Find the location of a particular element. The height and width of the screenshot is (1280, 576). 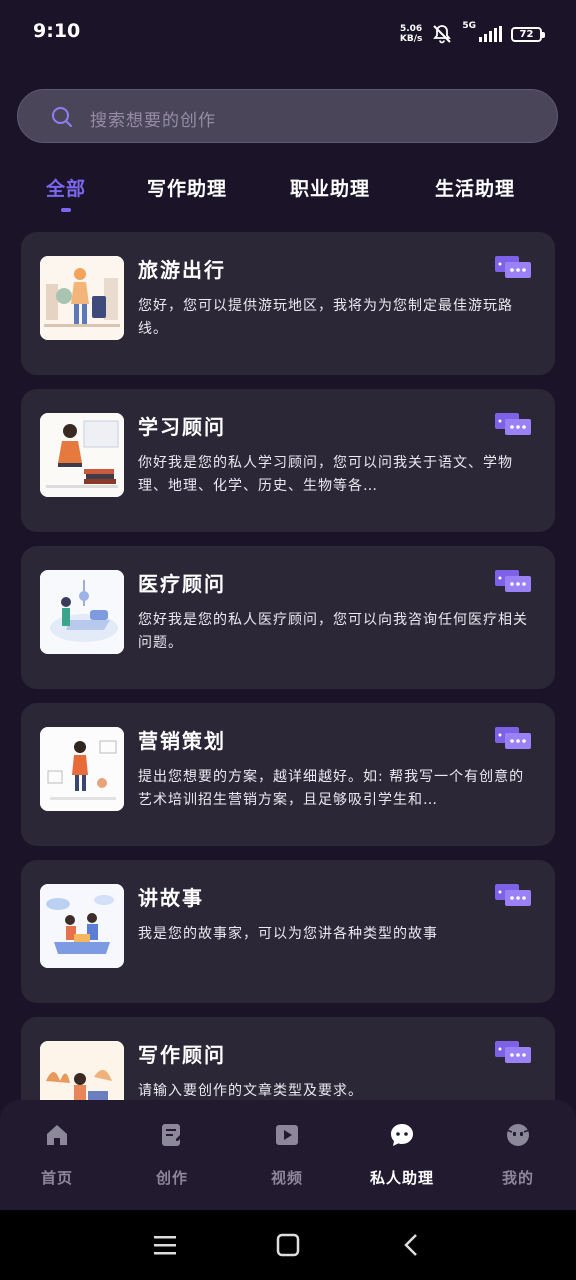

storytelling-illustration is located at coordinates (82, 926).